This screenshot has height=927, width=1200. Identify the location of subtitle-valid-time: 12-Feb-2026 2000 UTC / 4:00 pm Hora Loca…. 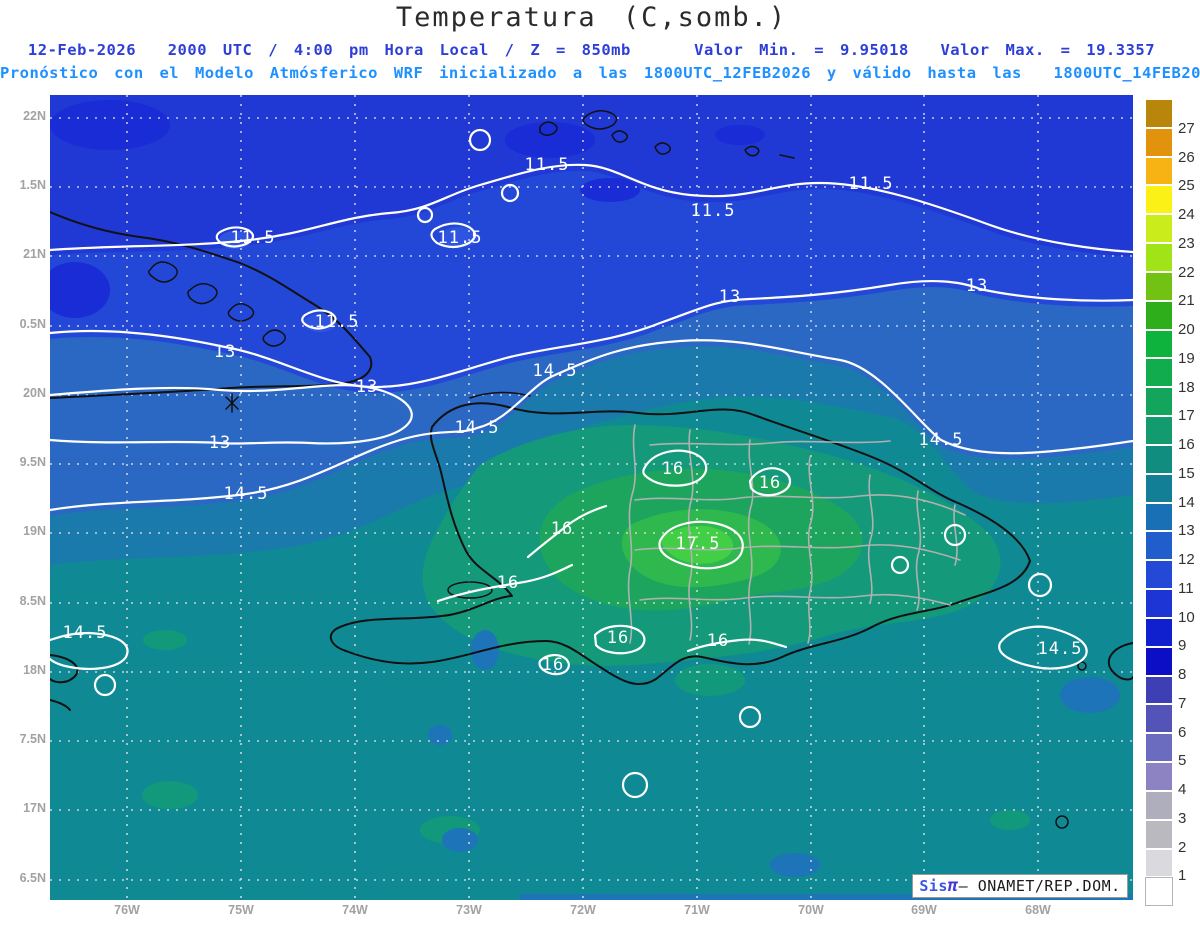
(591, 50).